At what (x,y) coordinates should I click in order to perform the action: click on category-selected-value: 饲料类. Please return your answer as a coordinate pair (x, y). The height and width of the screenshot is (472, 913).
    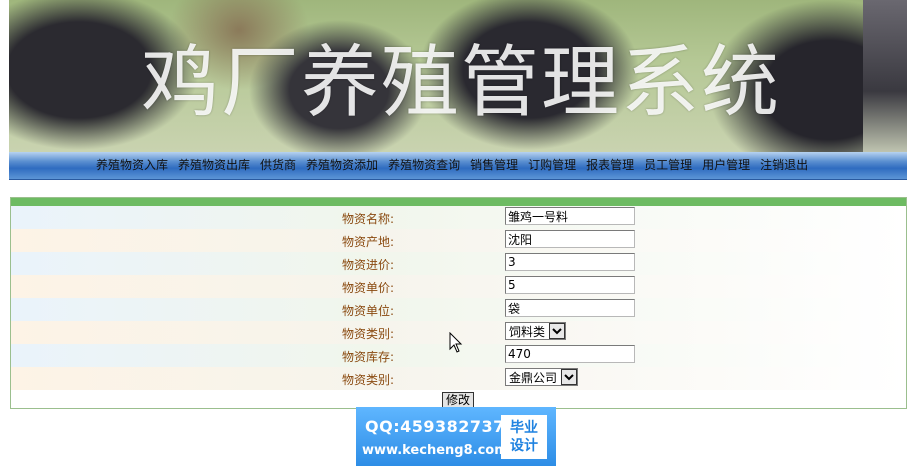
    Looking at the image, I should click on (527, 331).